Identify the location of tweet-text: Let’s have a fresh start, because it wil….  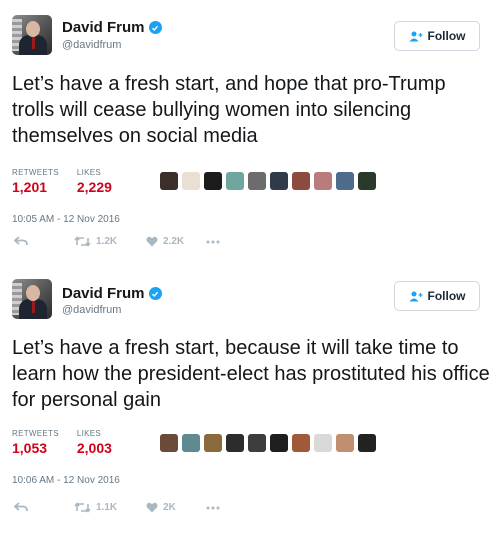
(251, 374).